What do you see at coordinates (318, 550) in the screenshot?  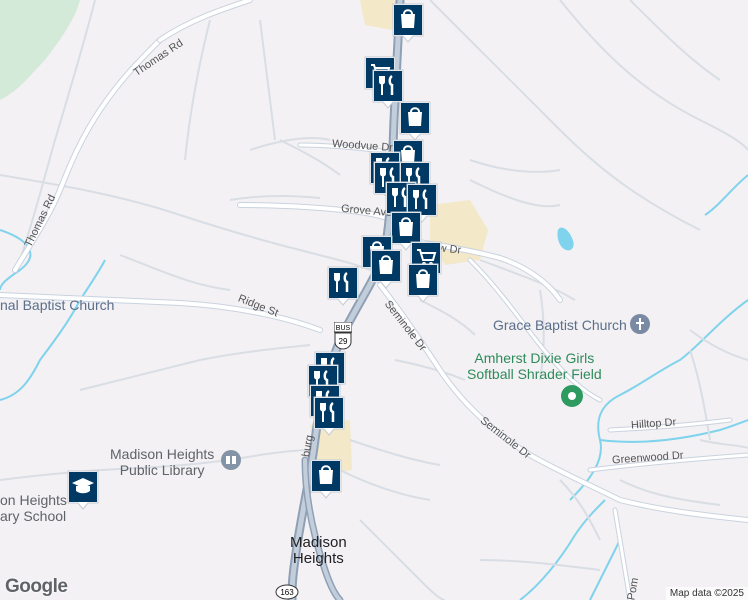 I see `town-label-madison-heights: Madison Heights` at bounding box center [318, 550].